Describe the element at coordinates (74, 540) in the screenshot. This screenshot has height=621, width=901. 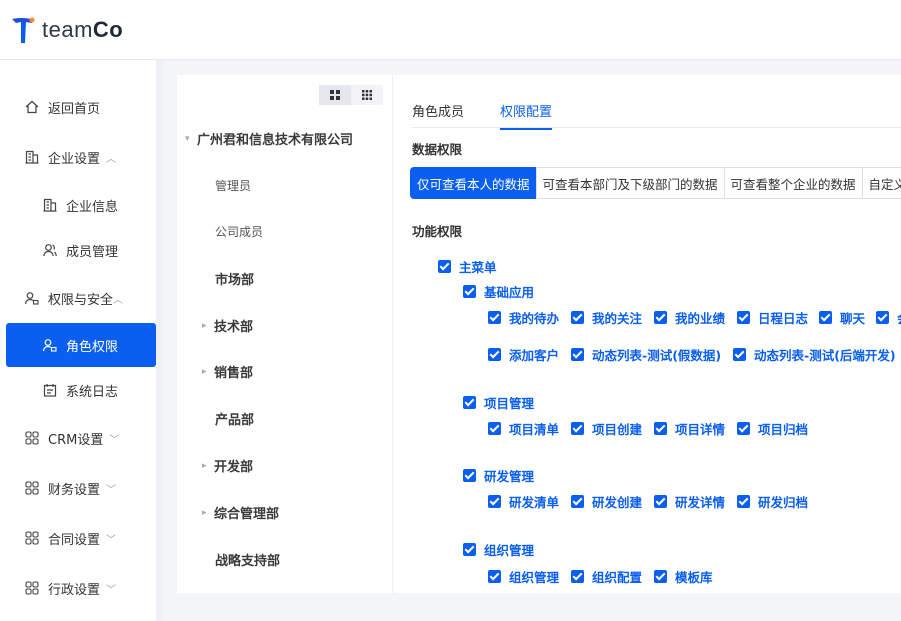
I see `sidebar-item-label: 合同设置` at that location.